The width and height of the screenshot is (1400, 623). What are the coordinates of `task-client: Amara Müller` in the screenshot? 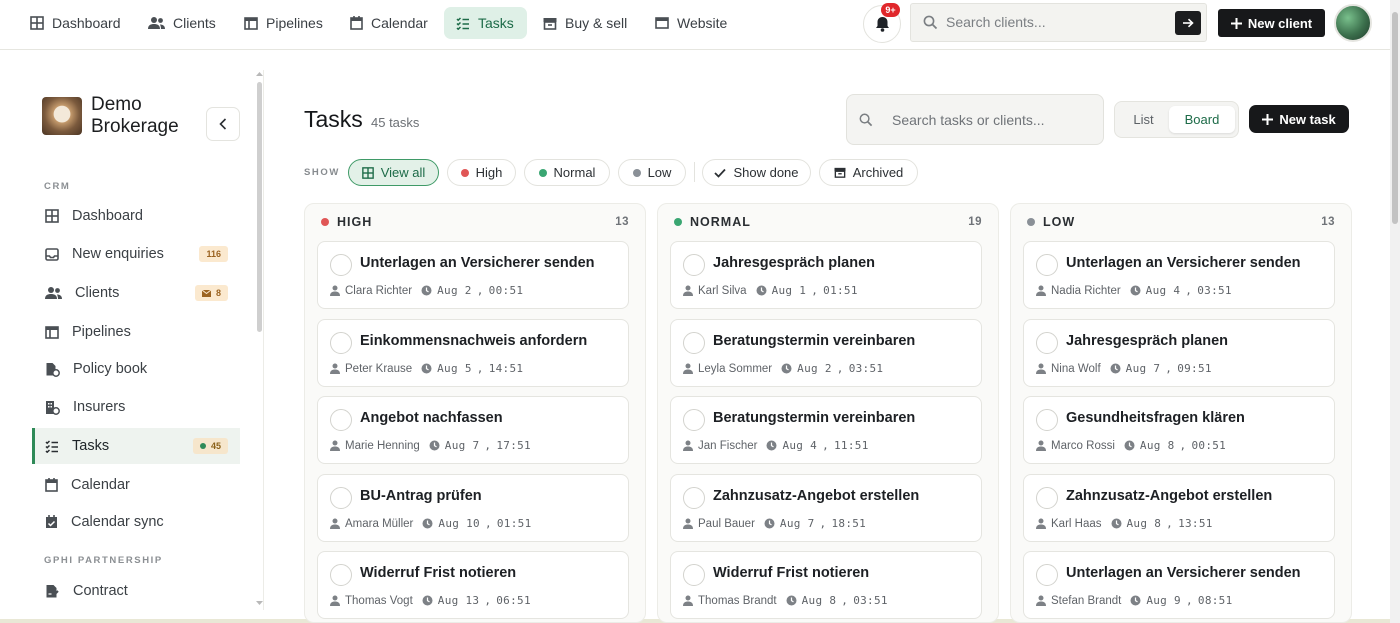 It's located at (379, 523).